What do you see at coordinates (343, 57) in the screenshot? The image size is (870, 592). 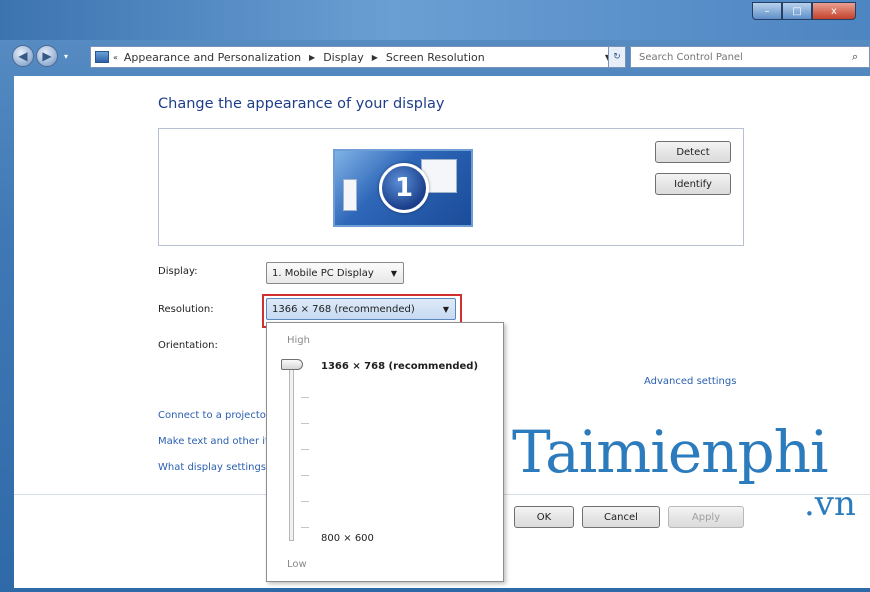 I see `breadcrumb-display: Display` at bounding box center [343, 57].